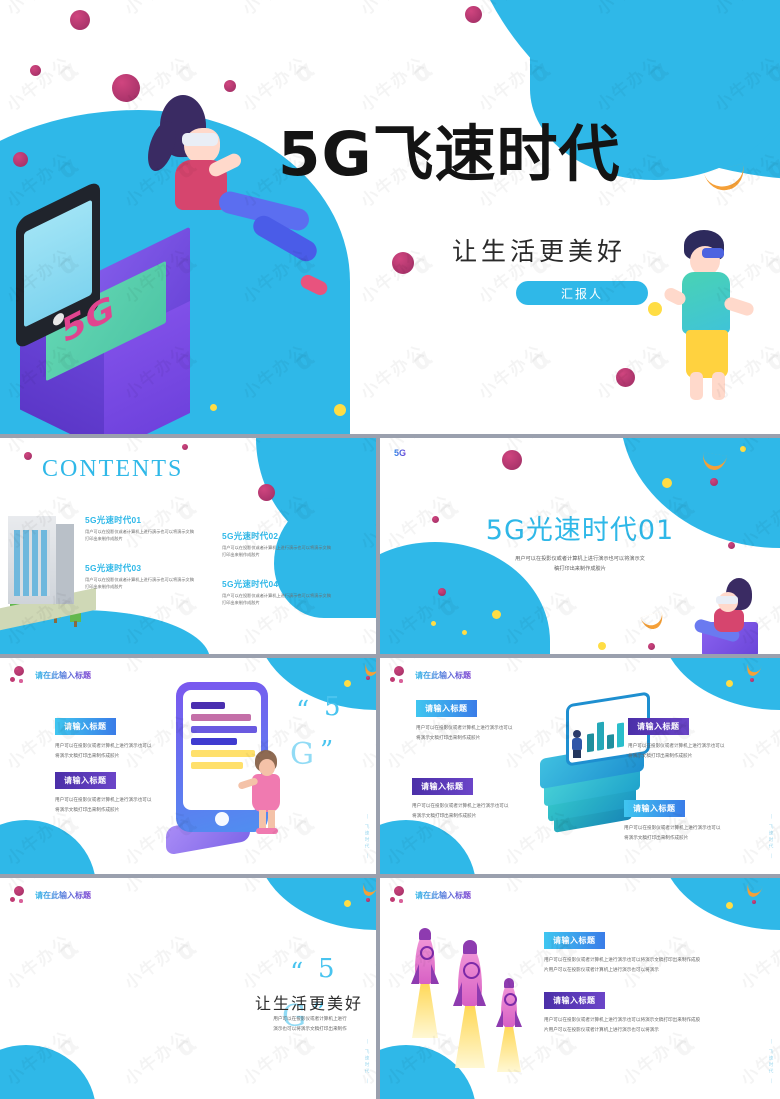 This screenshot has height=1099, width=780. What do you see at coordinates (271, 820) in the screenshot?
I see `girl-leg-right` at bounding box center [271, 820].